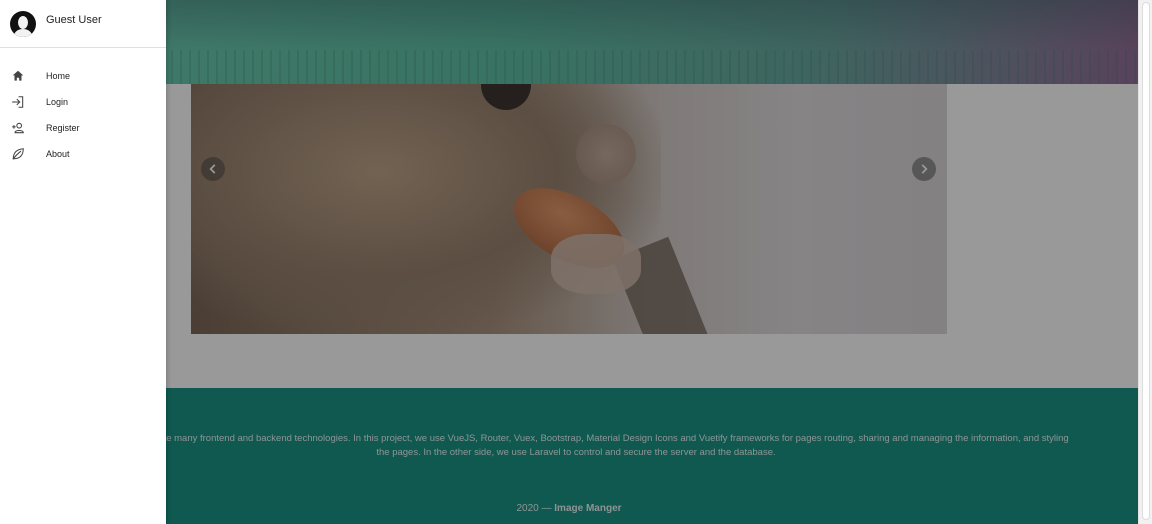 This screenshot has height=524, width=1152. I want to click on page-scrollbar, so click(1145, 262).